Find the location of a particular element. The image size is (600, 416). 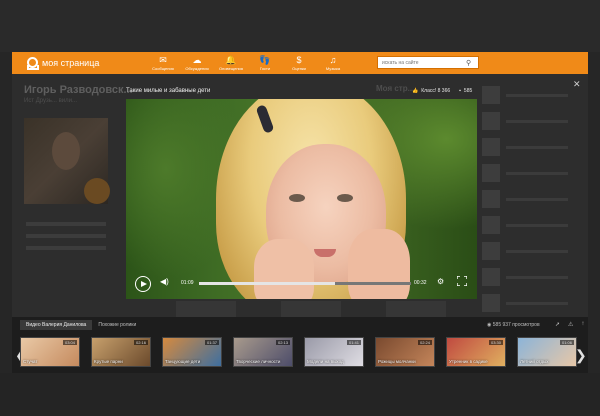

thumbnail-duration: 03:04 is located at coordinates (69, 342).